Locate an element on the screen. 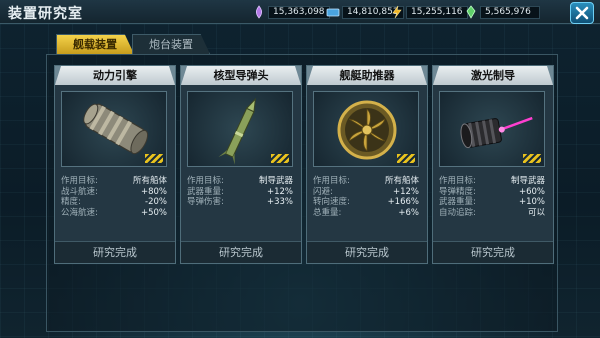  stat-row: 总重量: +6% is located at coordinates (366, 213).